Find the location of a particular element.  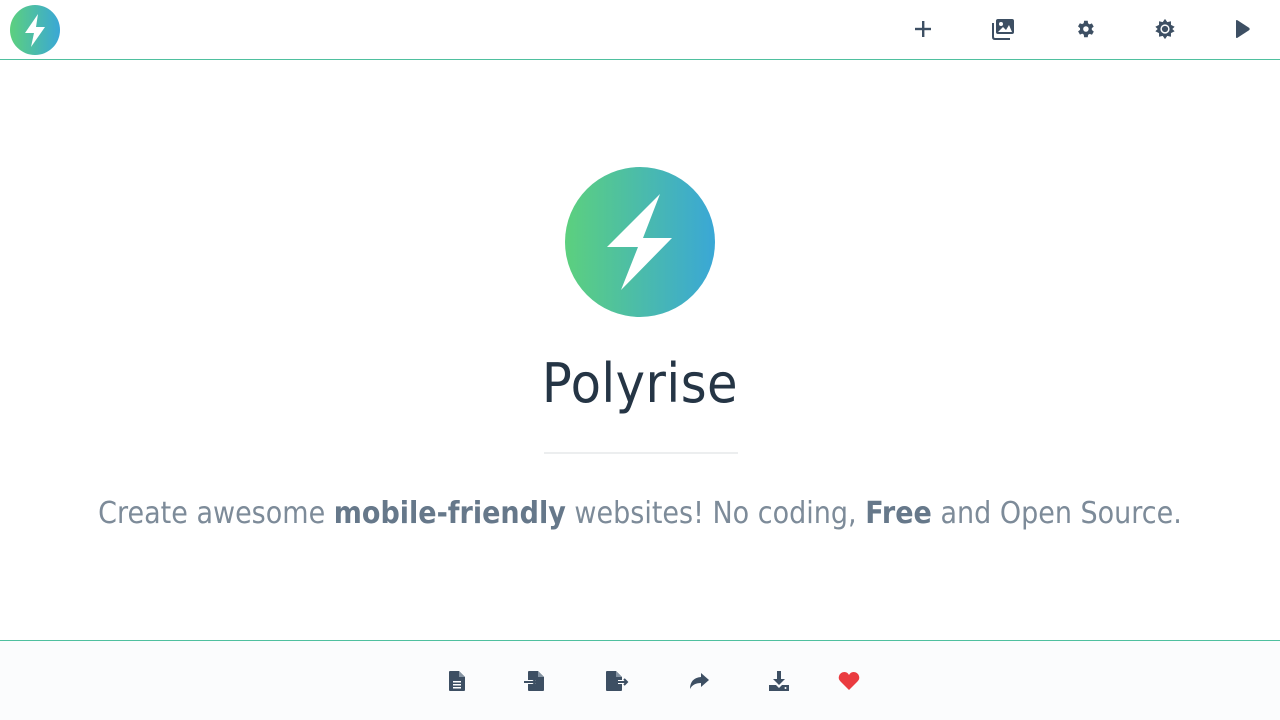

import-button is located at coordinates (535, 681).